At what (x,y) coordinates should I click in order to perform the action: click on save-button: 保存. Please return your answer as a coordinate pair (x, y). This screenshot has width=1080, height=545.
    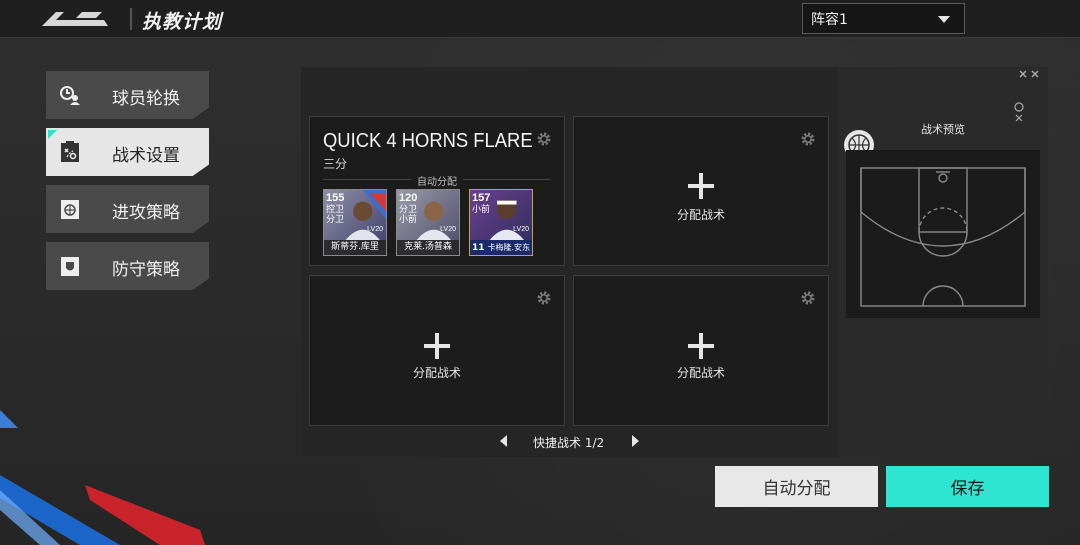
    Looking at the image, I should click on (967, 486).